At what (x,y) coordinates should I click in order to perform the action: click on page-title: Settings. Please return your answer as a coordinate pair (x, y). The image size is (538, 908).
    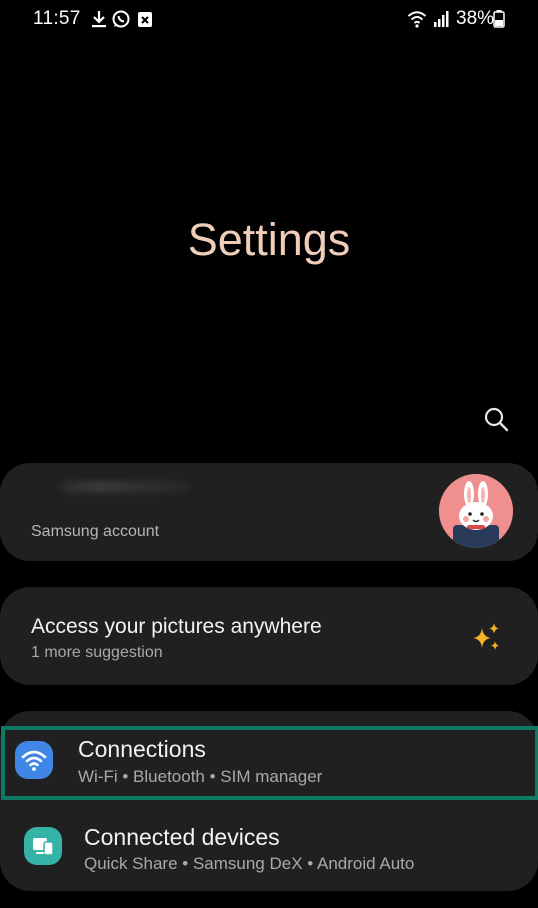
    Looking at the image, I should click on (269, 239).